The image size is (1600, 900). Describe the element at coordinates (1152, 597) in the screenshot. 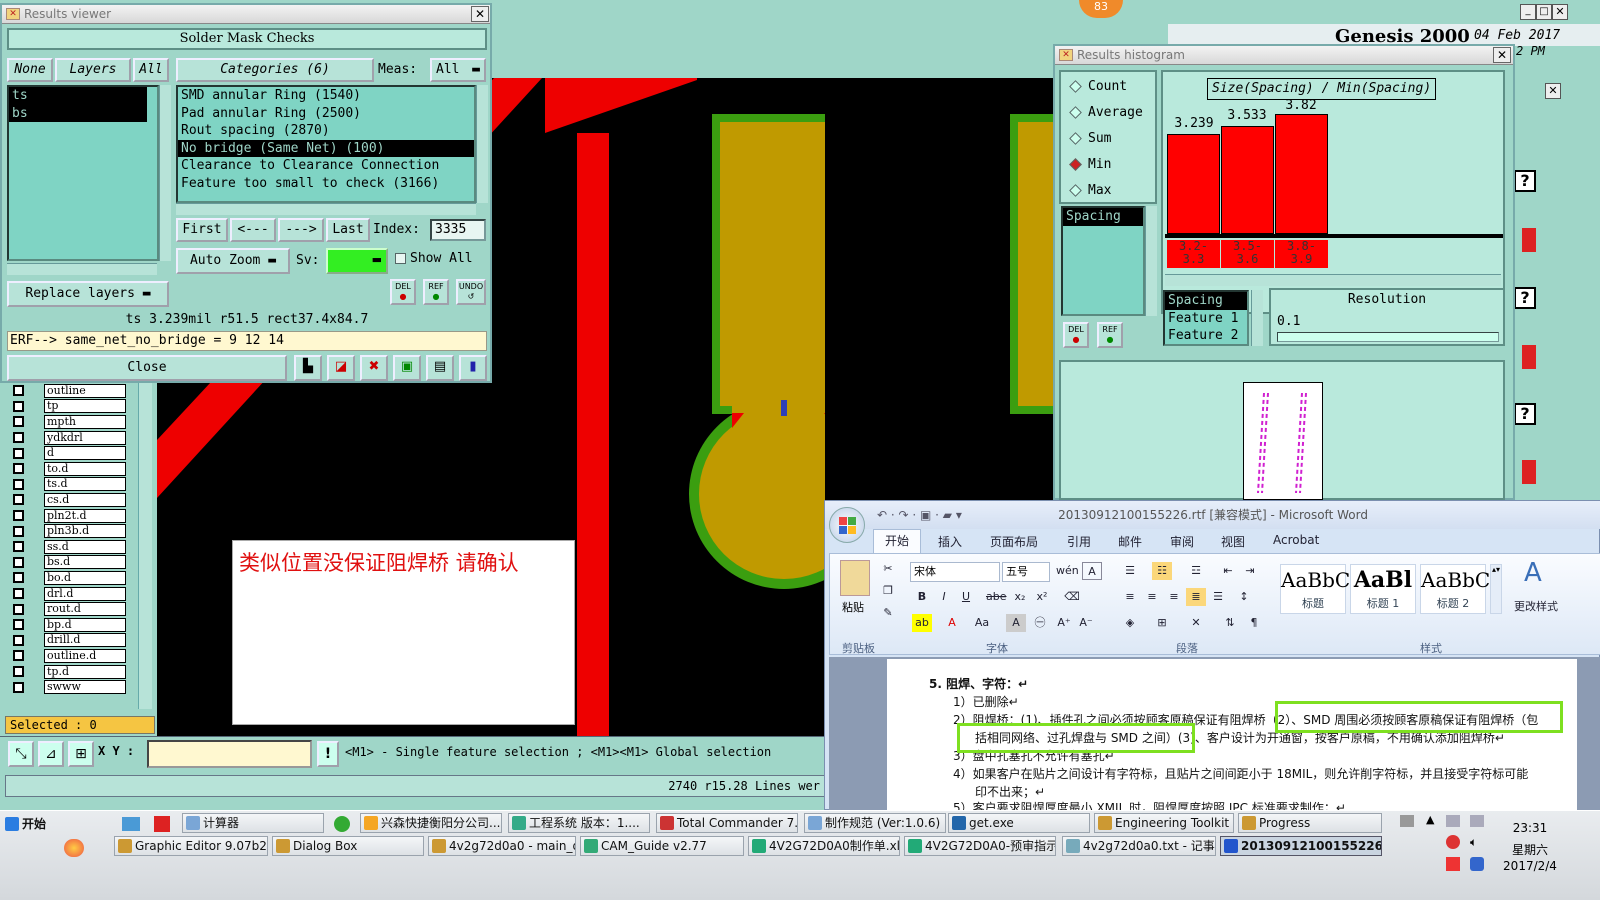

I see `align-center-icon: ≡` at that location.